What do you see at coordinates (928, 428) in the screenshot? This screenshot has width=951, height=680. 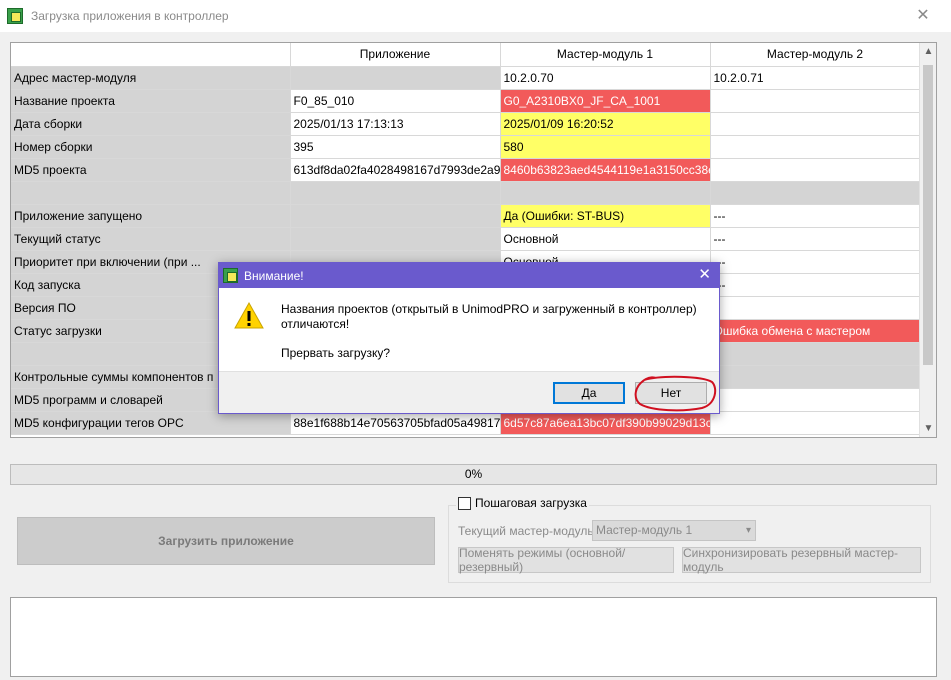 I see `scroll-down-icon: ▼` at bounding box center [928, 428].